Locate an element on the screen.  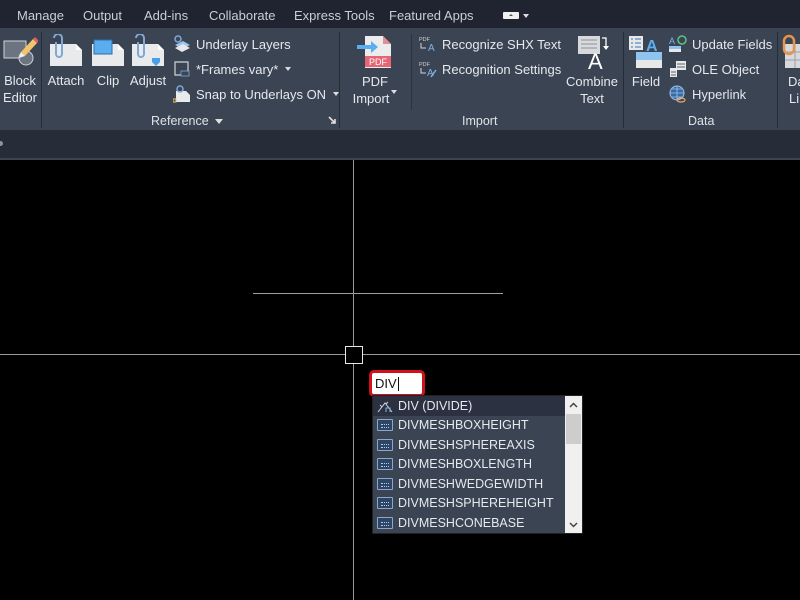
frames-icon is located at coordinates (182, 69).